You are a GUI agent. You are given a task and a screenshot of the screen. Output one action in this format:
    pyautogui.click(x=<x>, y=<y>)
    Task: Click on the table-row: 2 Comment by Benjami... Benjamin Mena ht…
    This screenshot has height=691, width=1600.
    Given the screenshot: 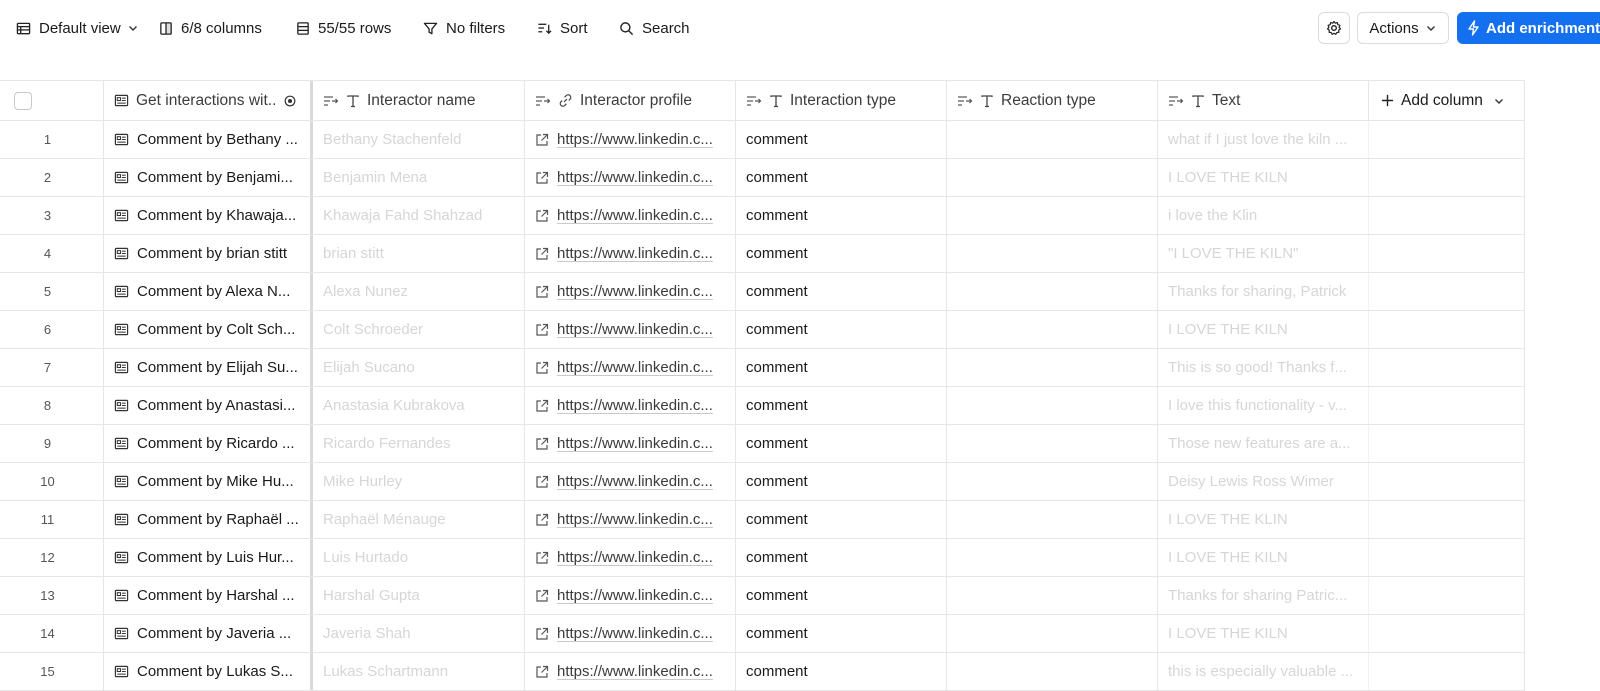 What is the action you would take?
    pyautogui.click(x=762, y=178)
    